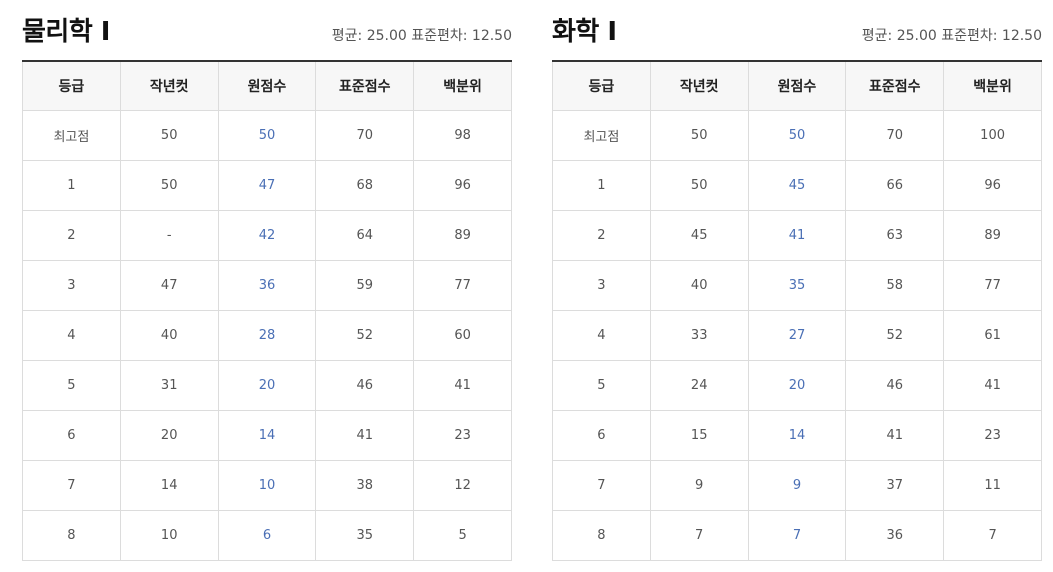 This screenshot has height=572, width=1053. What do you see at coordinates (365, 235) in the screenshot?
I see `cell-standard-score: 64` at bounding box center [365, 235].